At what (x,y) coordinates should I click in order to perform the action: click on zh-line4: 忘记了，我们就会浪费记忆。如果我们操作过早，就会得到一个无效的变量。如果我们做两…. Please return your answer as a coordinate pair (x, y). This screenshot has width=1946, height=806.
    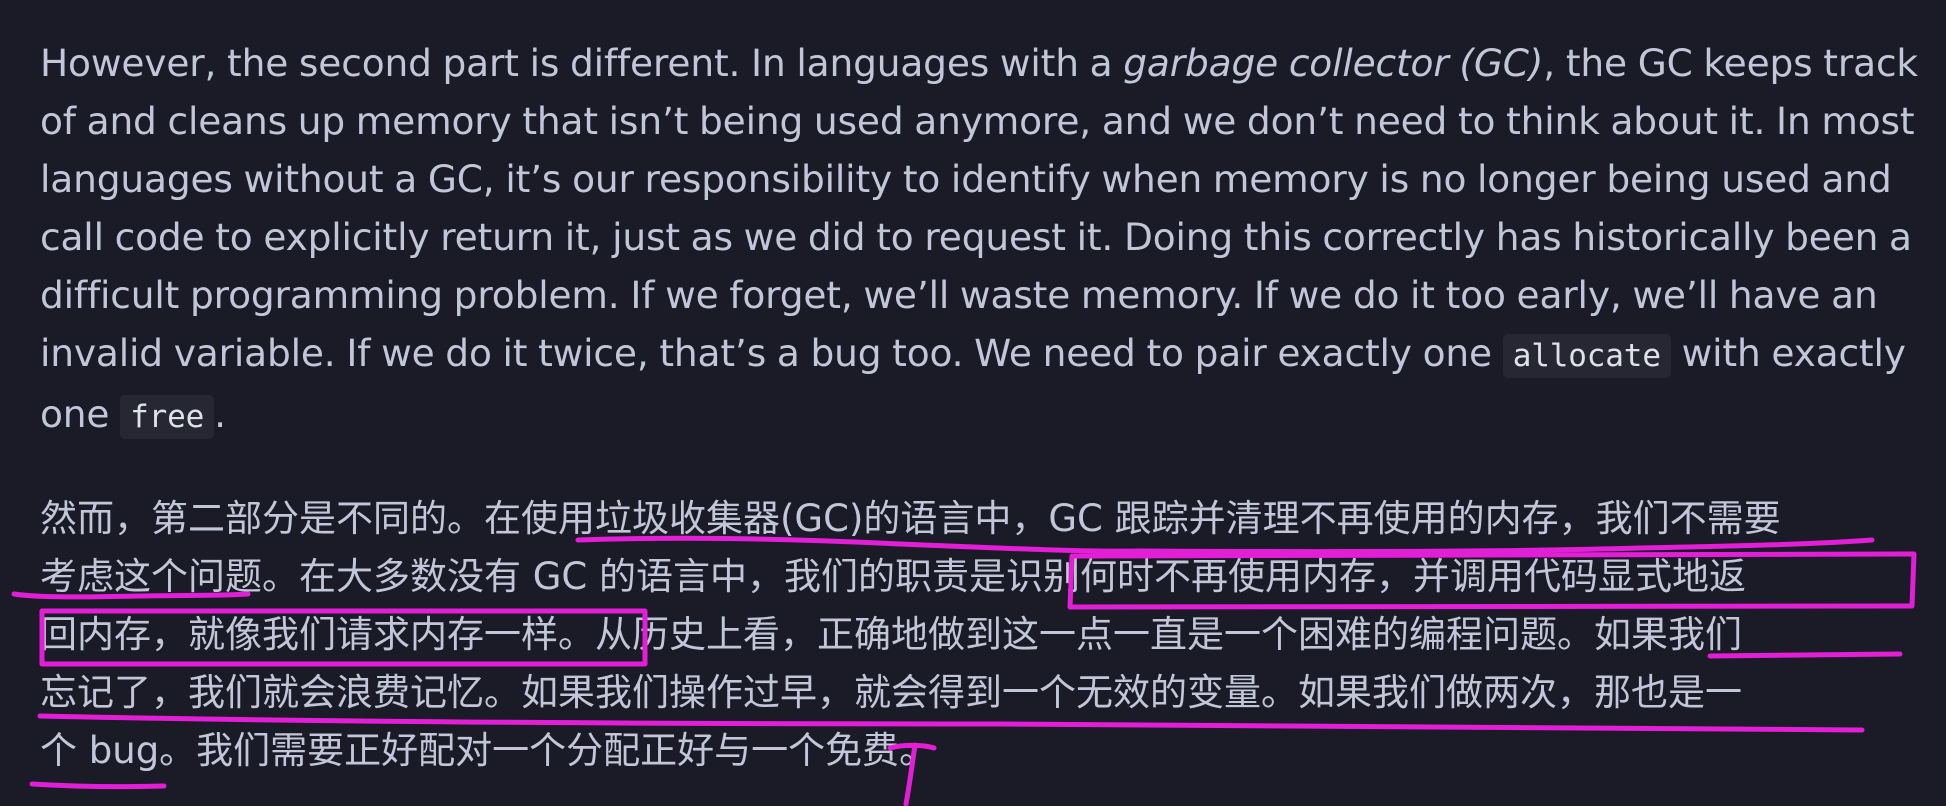
    Looking at the image, I should click on (891, 692).